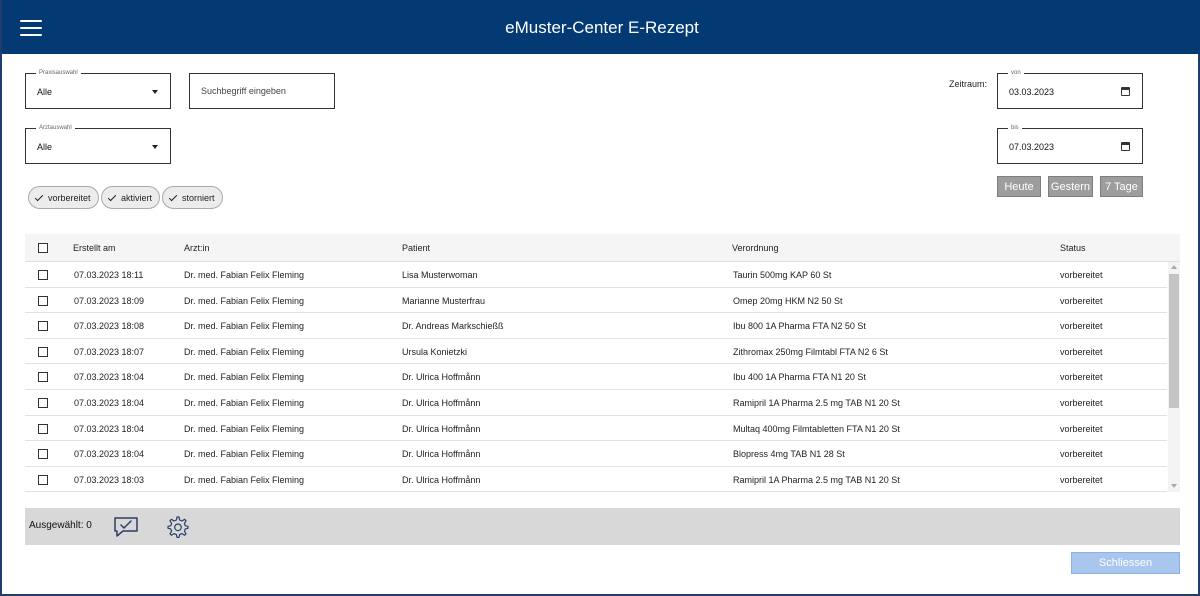 The width and height of the screenshot is (1200, 596). What do you see at coordinates (1070, 89) in the screenshot?
I see `date-from-field: von 03.03.2023` at bounding box center [1070, 89].